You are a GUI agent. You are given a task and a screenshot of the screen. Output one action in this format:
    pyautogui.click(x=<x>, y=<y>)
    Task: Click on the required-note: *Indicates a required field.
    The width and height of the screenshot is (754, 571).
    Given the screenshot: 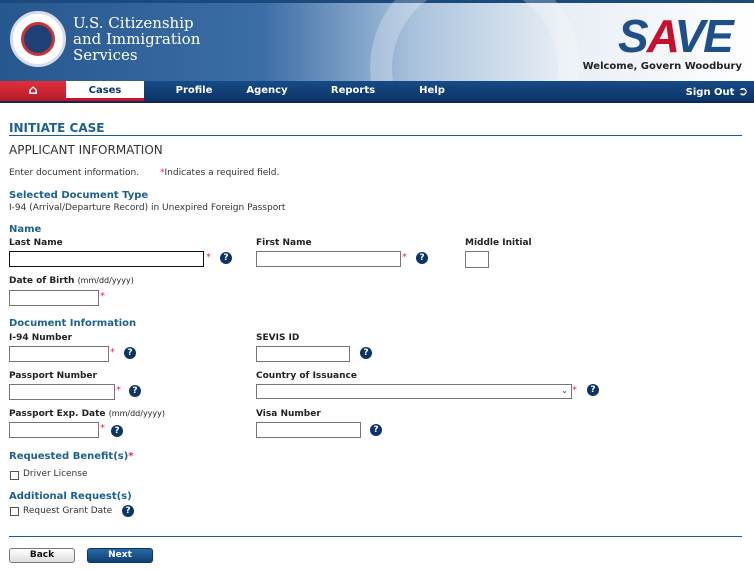 What is the action you would take?
    pyautogui.click(x=219, y=173)
    